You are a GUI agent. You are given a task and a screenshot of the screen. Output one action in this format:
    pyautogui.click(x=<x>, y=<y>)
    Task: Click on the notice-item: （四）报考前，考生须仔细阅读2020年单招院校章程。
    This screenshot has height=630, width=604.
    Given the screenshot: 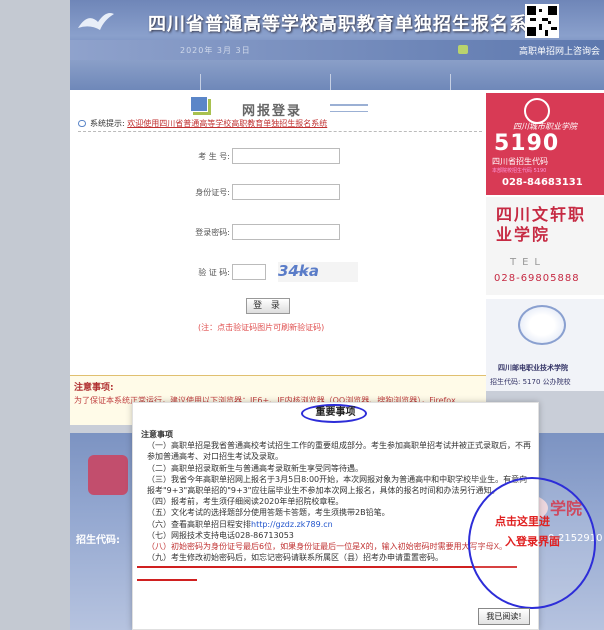 What is the action you would take?
    pyautogui.click(x=245, y=502)
    